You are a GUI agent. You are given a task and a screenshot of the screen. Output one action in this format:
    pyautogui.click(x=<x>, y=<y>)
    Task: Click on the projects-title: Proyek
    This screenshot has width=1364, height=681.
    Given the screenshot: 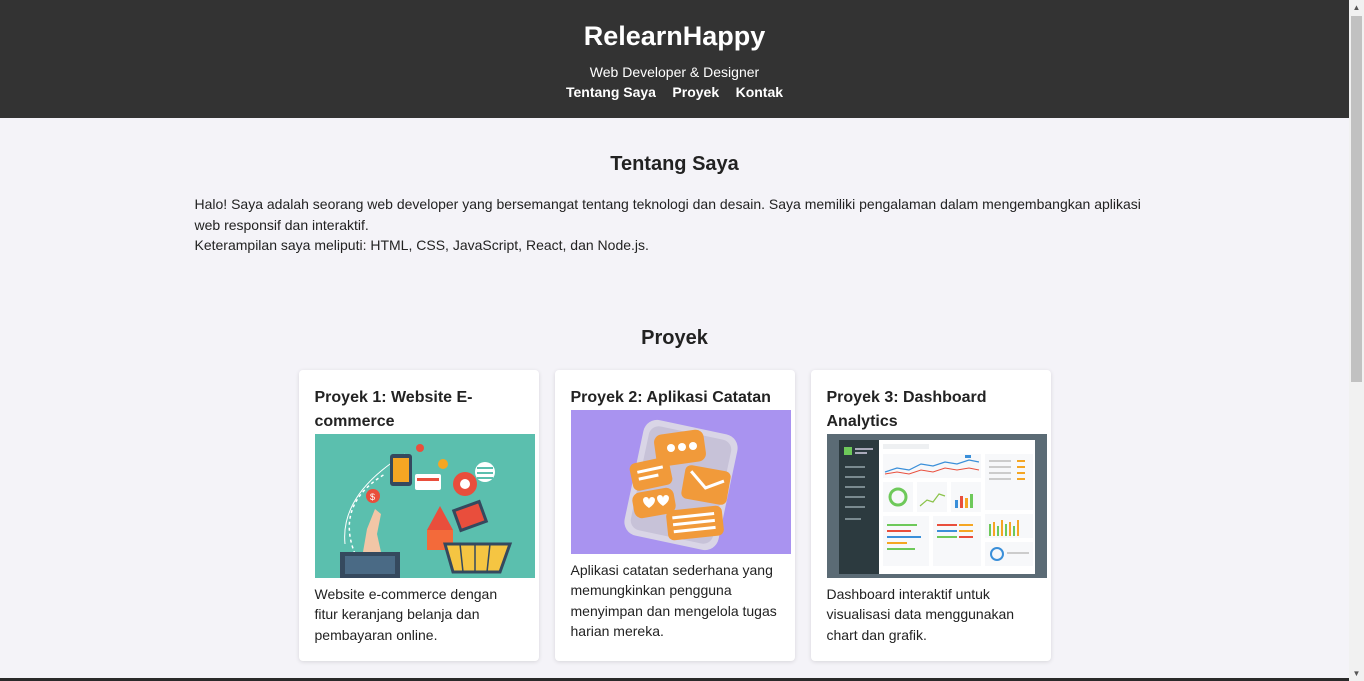 What is the action you would take?
    pyautogui.click(x=674, y=337)
    